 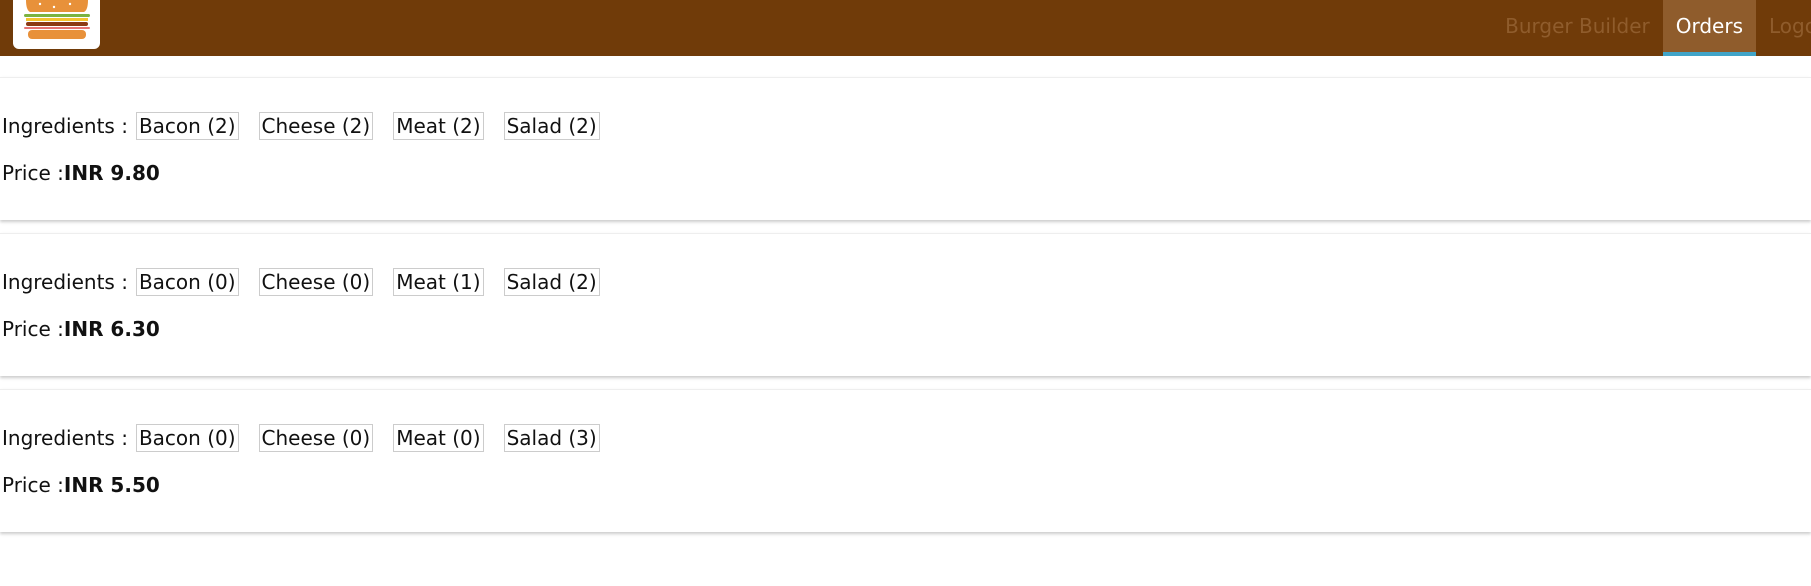 I want to click on ingredient-chip: Salad (3), so click(x=551, y=438).